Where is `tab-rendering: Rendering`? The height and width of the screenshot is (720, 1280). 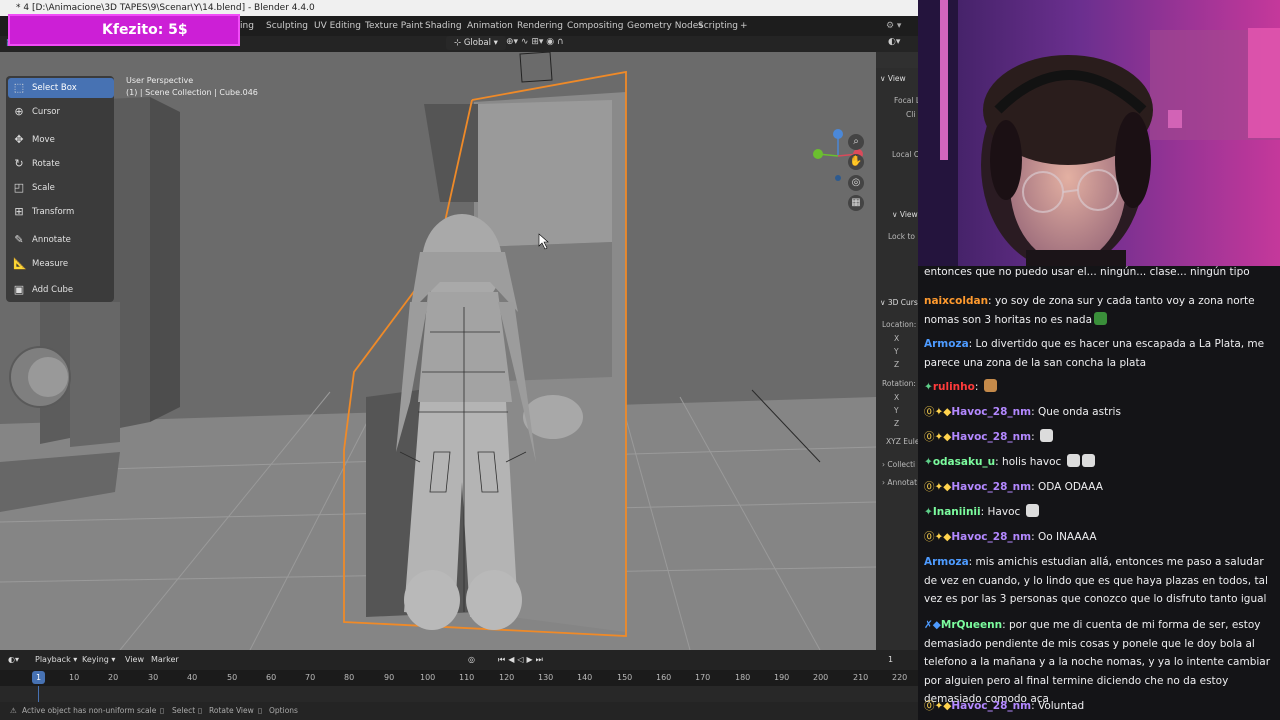
tab-rendering: Rendering is located at coordinates (540, 26).